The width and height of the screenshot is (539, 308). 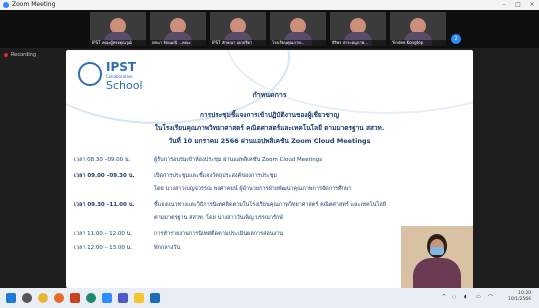 I want to click on decorative-wave, so click(x=349, y=82).